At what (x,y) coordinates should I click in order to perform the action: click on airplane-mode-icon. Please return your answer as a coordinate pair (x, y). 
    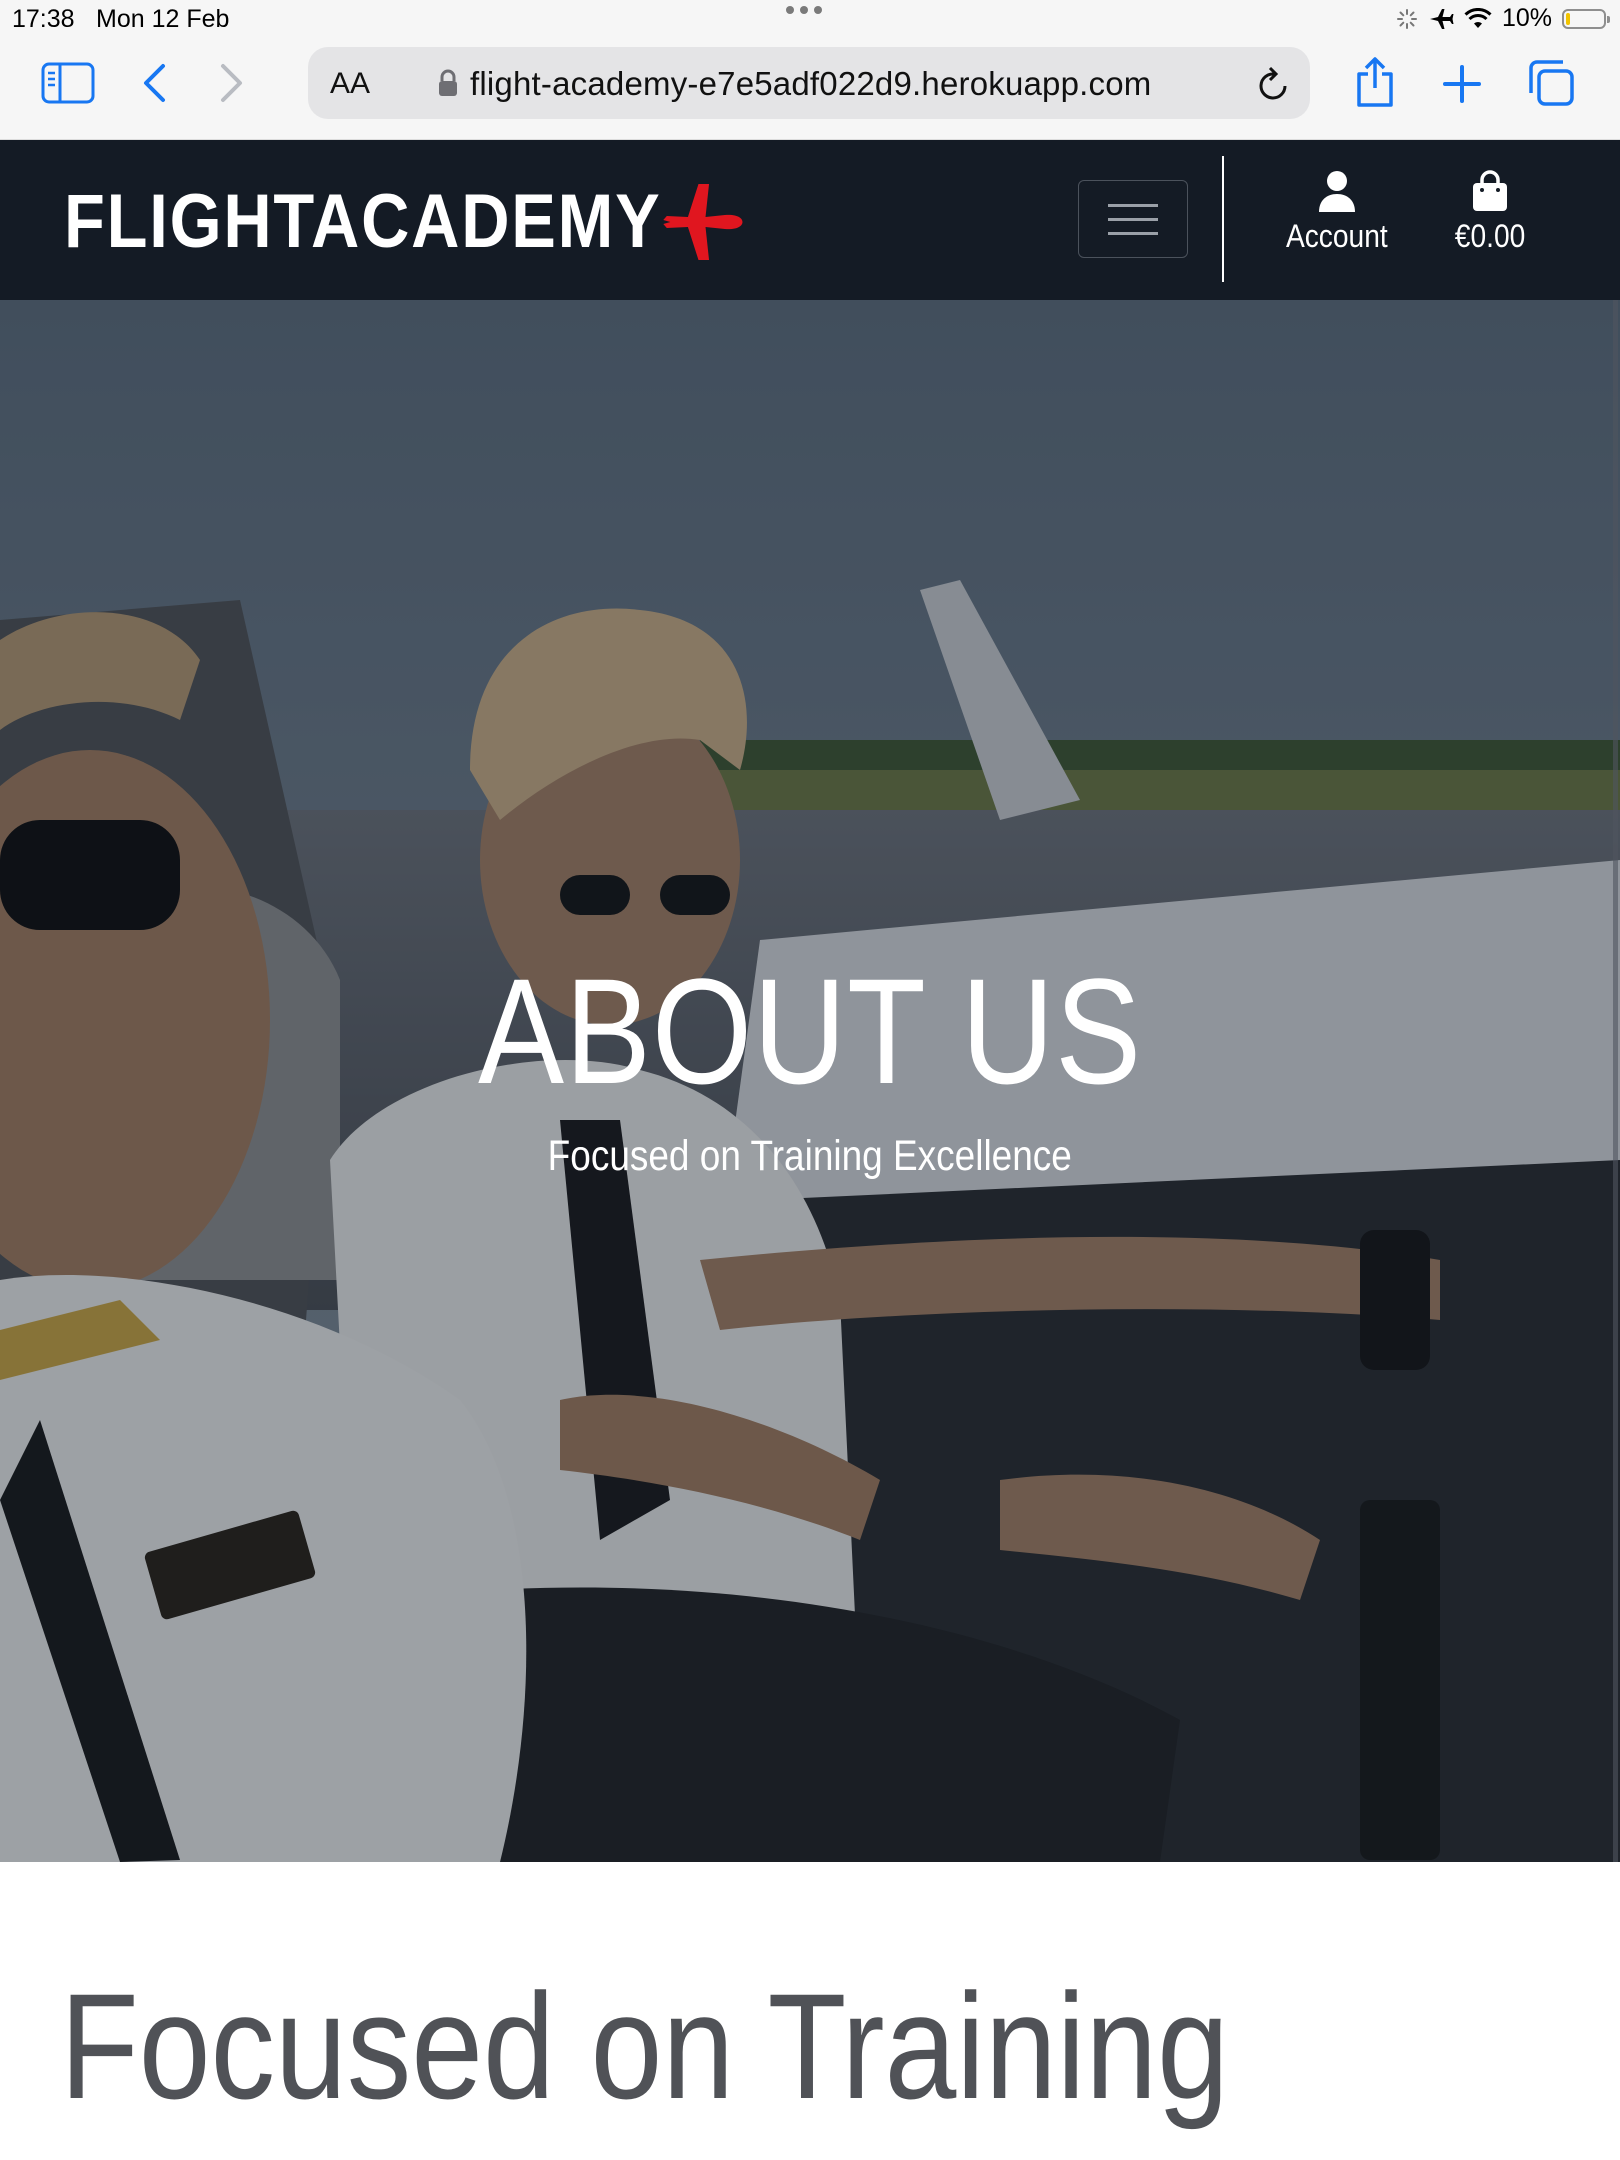
    Looking at the image, I should click on (1441, 18).